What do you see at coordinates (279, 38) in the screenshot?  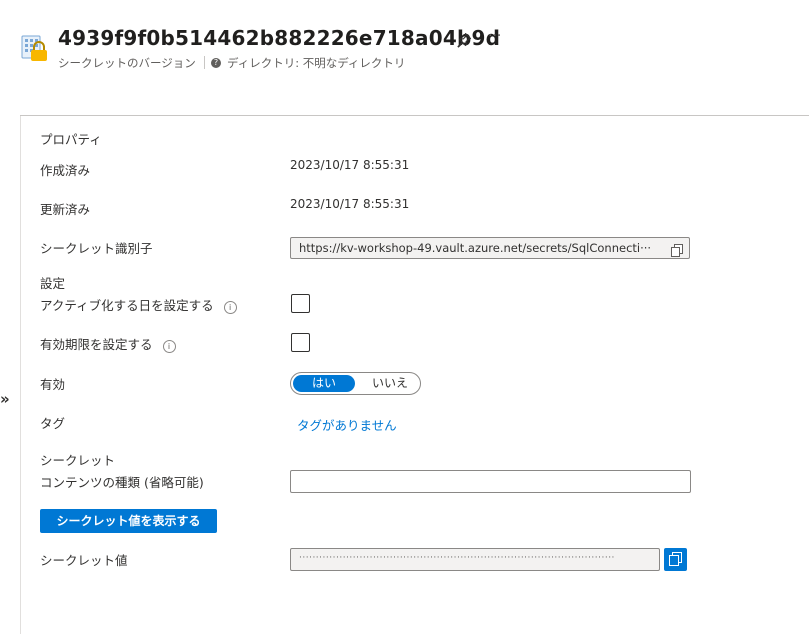 I see `page-title: 4939f9f0b514462b882226e718a04b9d` at bounding box center [279, 38].